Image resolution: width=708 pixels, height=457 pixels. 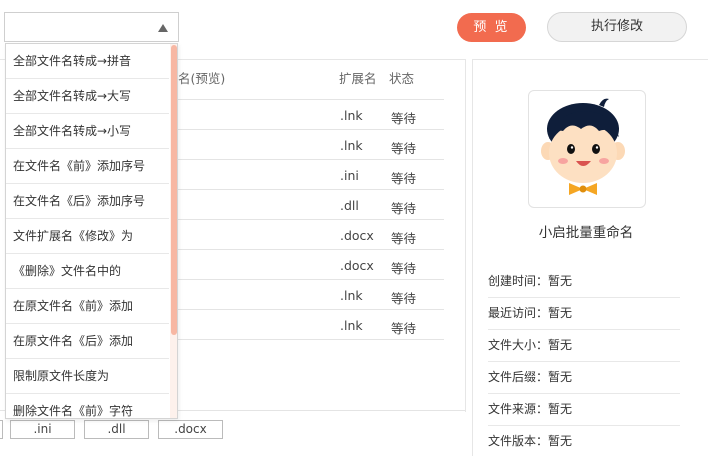 I want to click on dropdown-item: 《删除》文件名中的, so click(x=87, y=271).